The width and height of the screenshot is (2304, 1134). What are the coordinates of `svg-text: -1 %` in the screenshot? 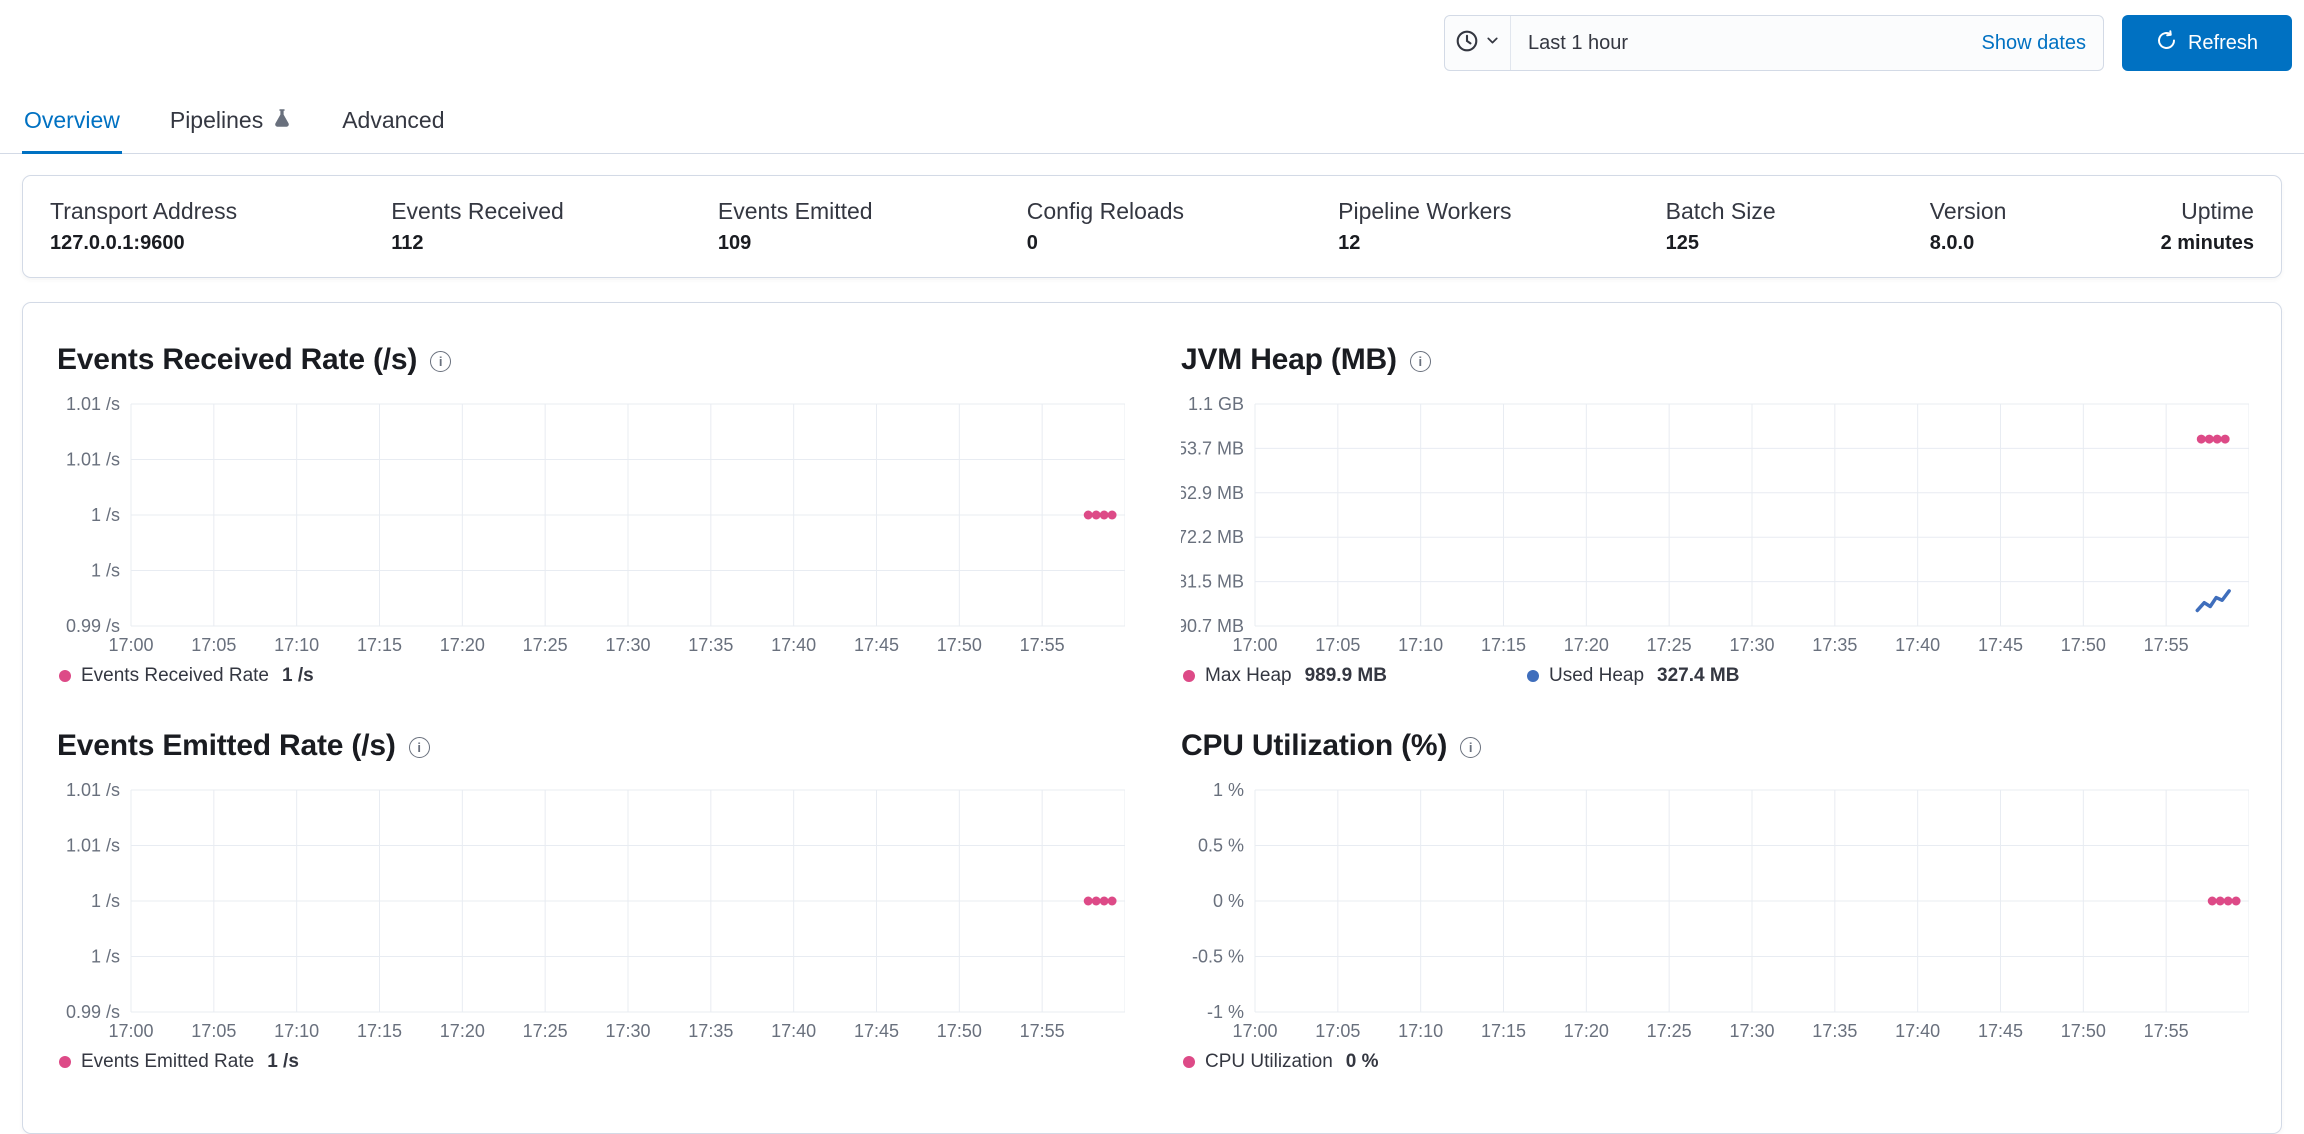 It's located at (1225, 1012).